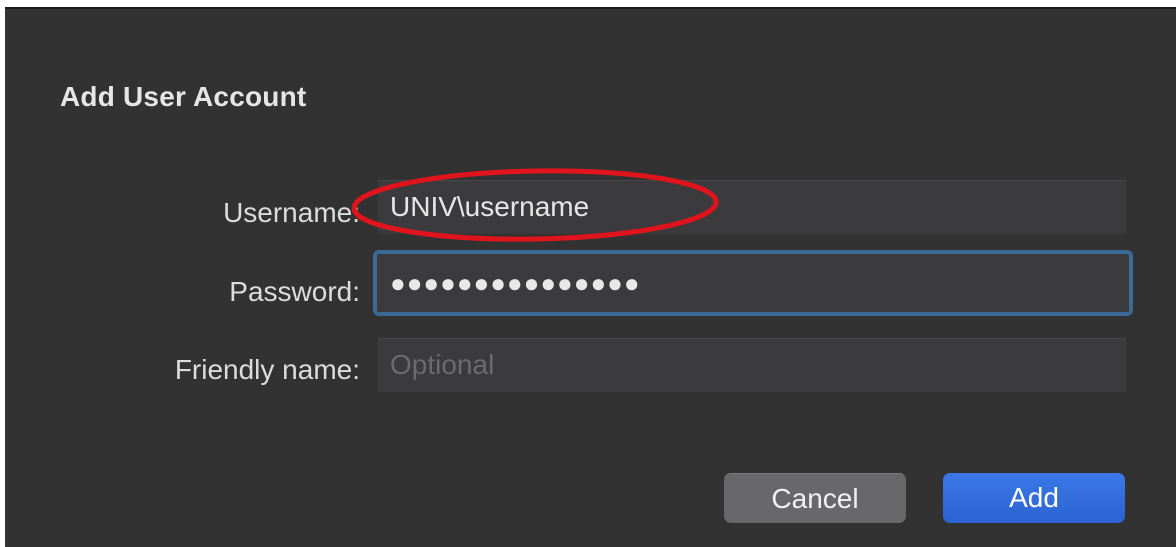 Image resolution: width=1176 pixels, height=547 pixels. I want to click on add-button: Add, so click(1034, 498).